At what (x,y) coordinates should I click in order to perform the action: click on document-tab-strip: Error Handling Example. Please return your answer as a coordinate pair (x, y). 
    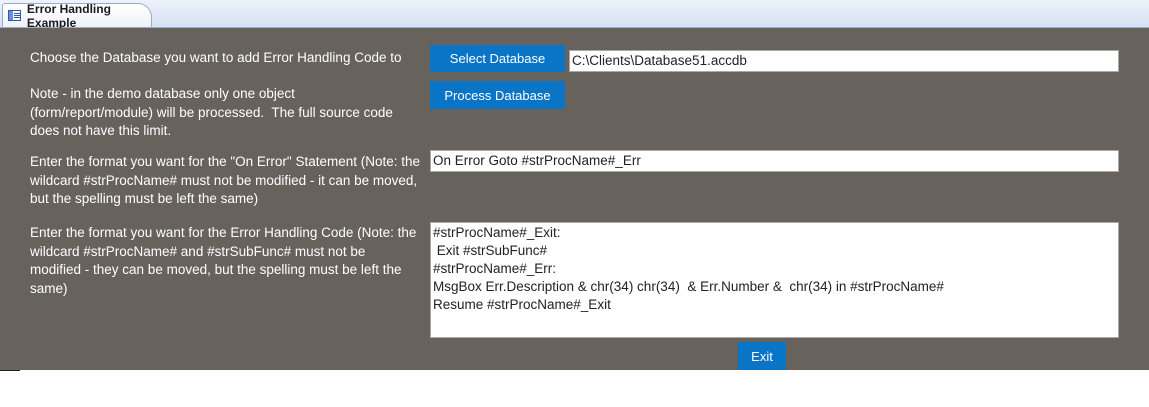
    Looking at the image, I should click on (574, 15).